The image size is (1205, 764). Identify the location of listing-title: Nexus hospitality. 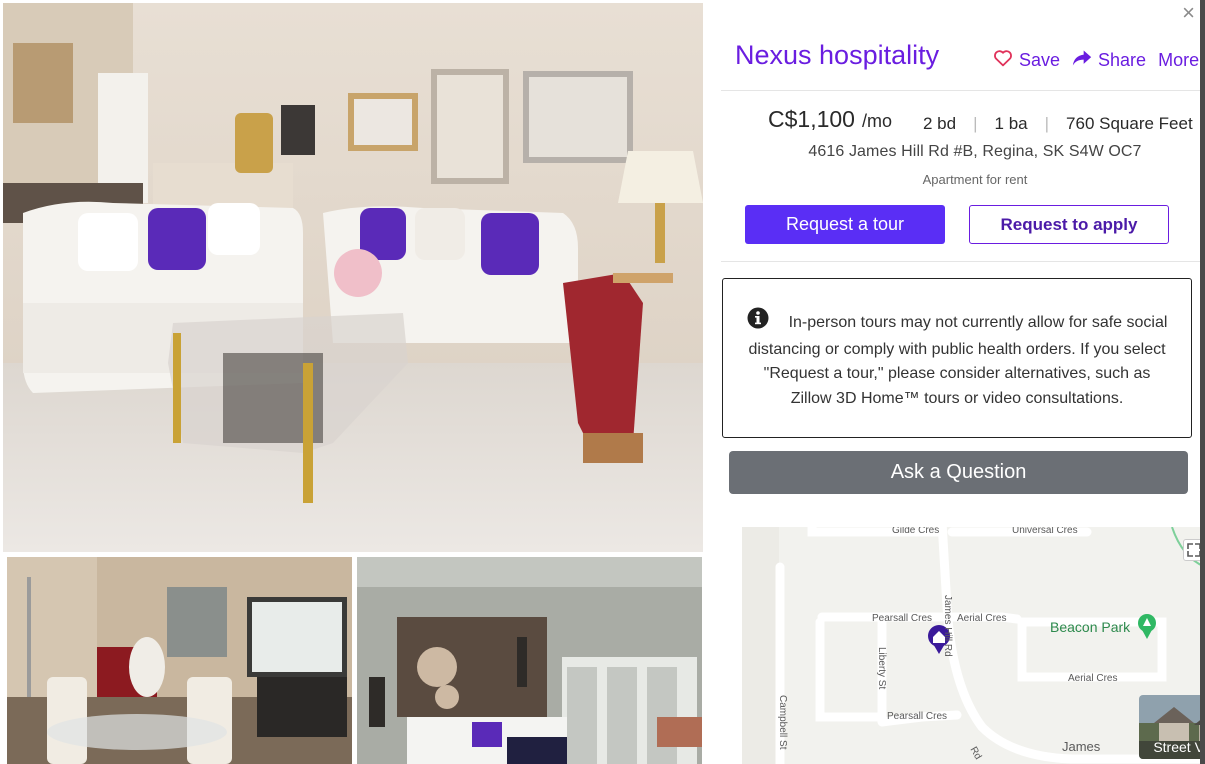
(837, 55).